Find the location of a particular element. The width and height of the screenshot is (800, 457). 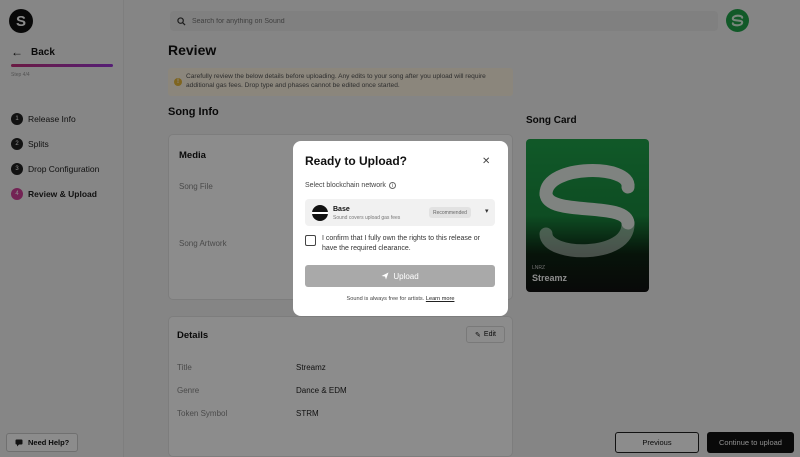

upload-label: Upload is located at coordinates (406, 276).